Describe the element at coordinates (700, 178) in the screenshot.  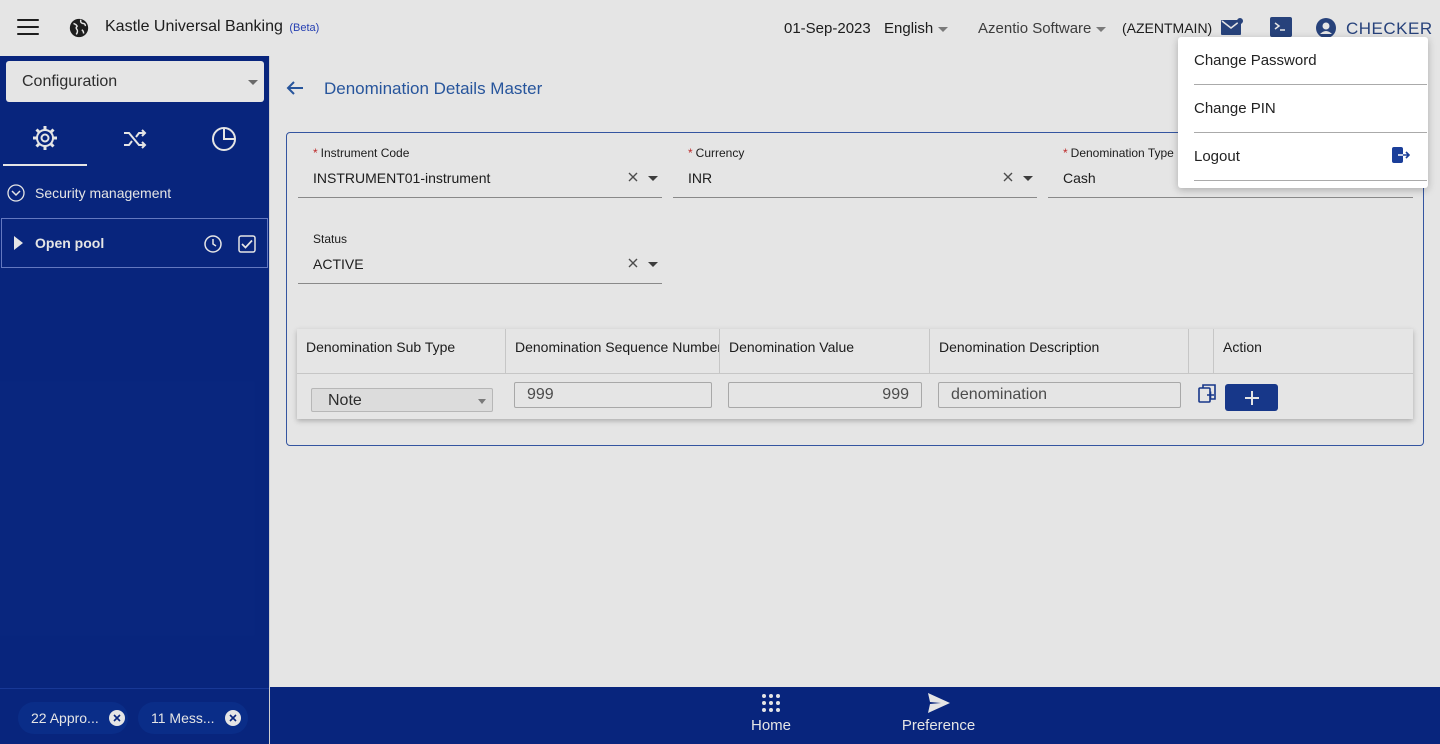
I see `currency-value: INR` at that location.